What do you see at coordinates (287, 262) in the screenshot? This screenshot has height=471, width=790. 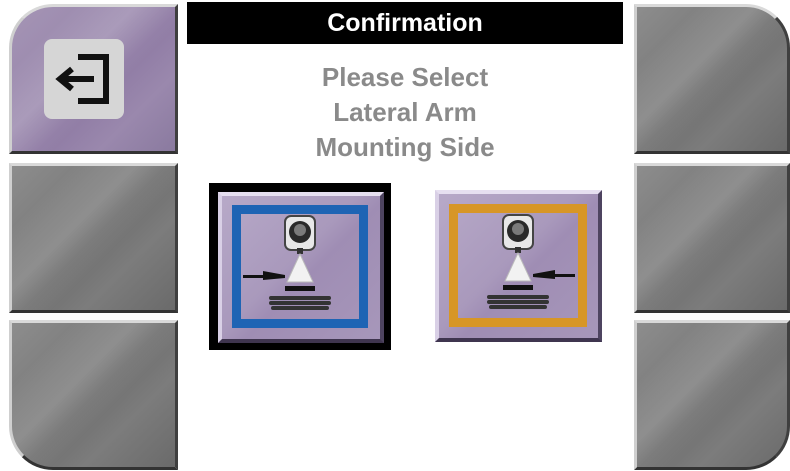 I see `lateral-arm-left-icon` at bounding box center [287, 262].